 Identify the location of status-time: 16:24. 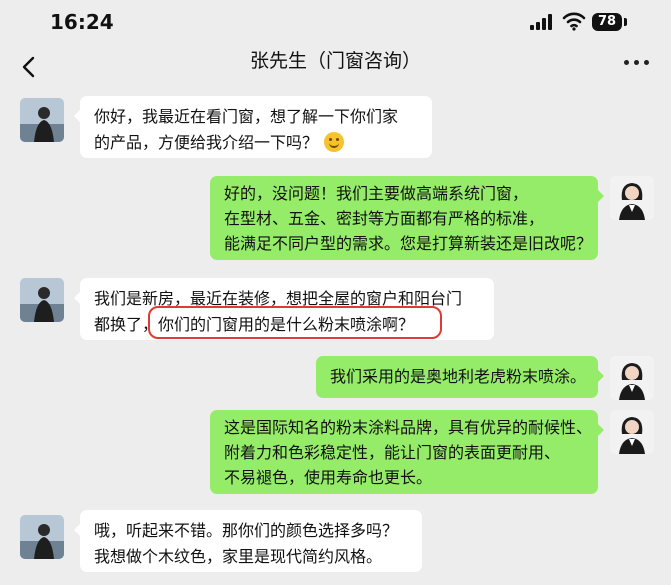
(82, 22).